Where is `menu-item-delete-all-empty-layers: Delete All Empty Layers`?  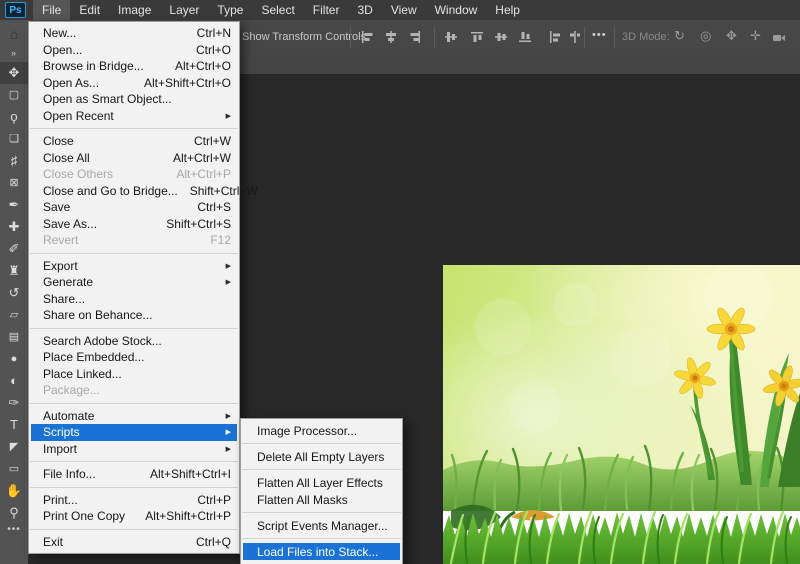 menu-item-delete-all-empty-layers: Delete All Empty Layers is located at coordinates (321, 456).